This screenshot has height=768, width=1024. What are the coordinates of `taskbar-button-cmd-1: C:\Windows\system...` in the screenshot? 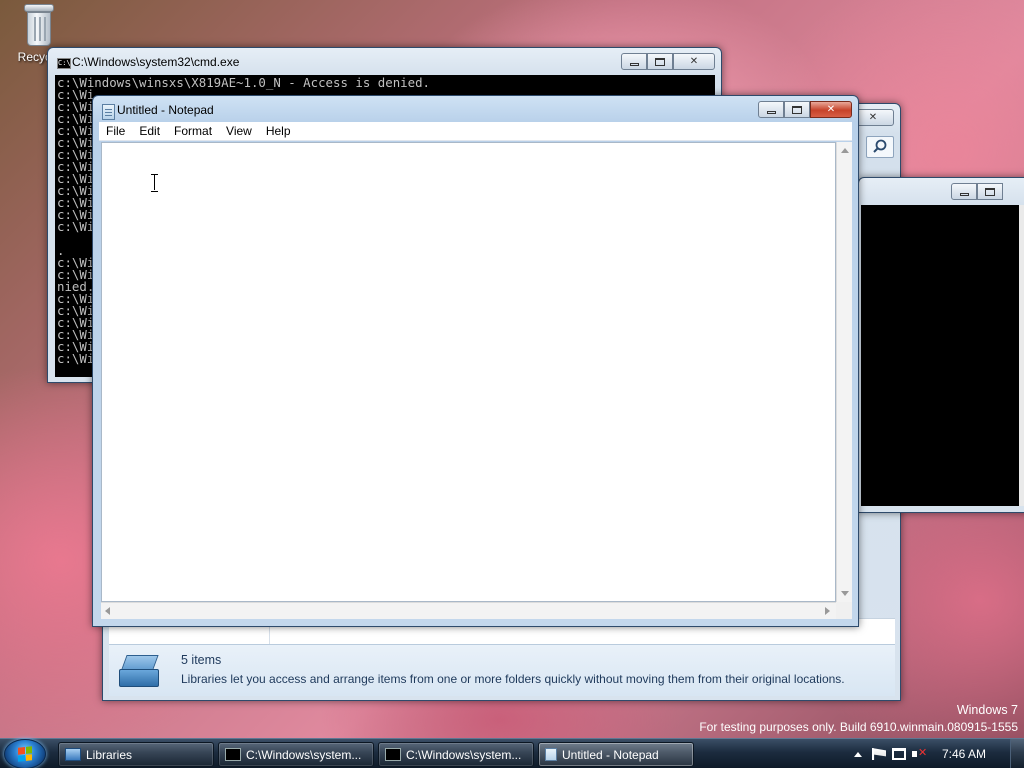 It's located at (296, 754).